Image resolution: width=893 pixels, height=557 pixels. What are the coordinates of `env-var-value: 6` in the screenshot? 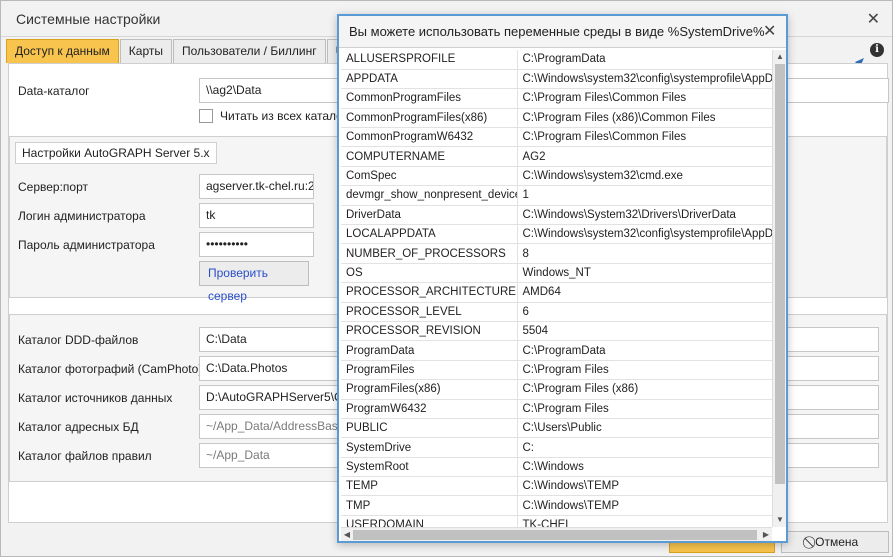 It's located at (644, 312).